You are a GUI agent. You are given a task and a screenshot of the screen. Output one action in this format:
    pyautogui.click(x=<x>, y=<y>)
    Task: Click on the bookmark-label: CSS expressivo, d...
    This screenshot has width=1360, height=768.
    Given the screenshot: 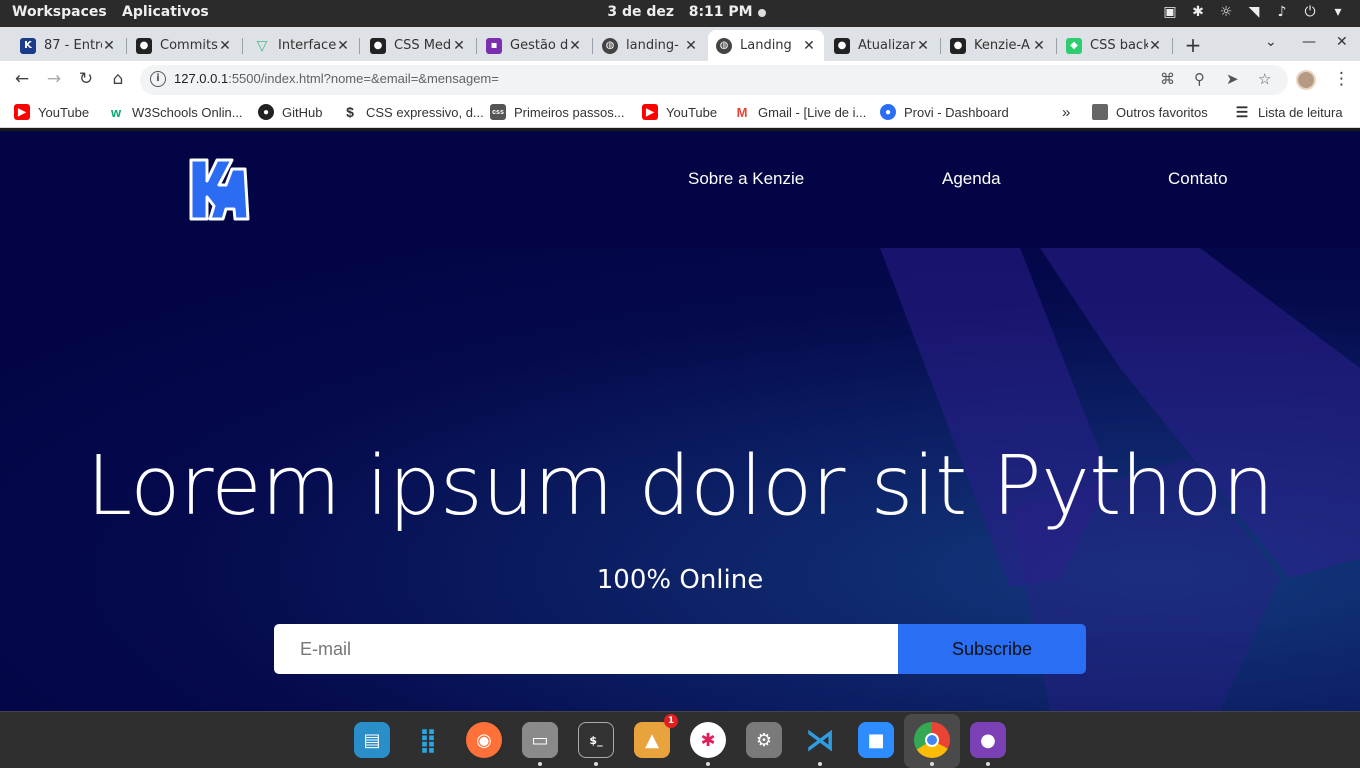 What is the action you would take?
    pyautogui.click(x=425, y=112)
    